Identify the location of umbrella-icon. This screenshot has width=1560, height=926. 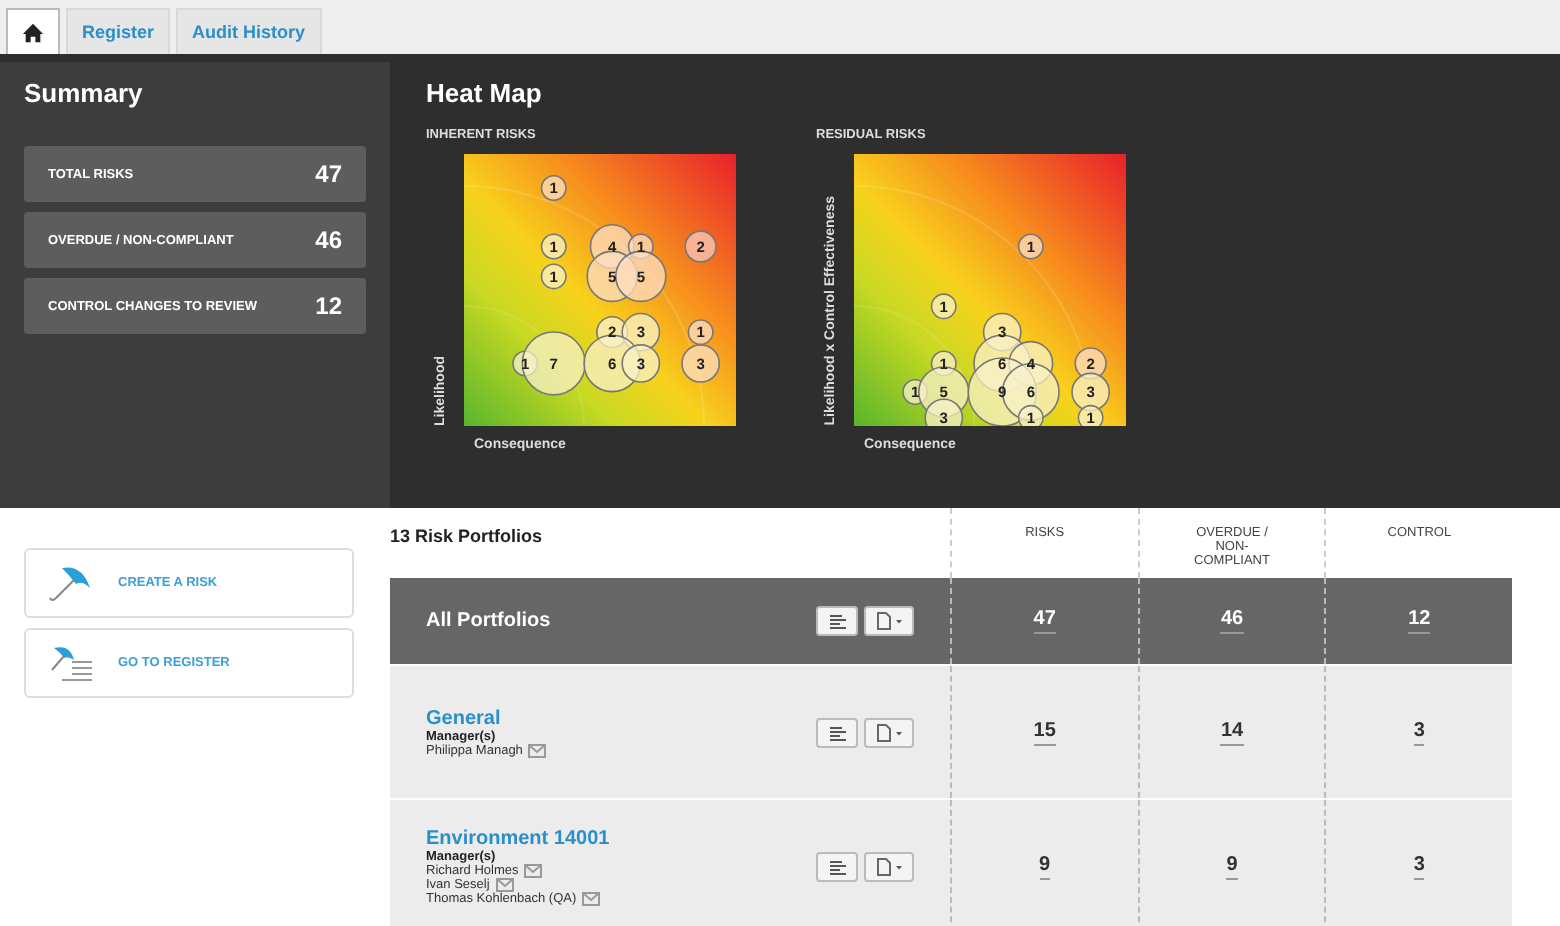
(70, 583).